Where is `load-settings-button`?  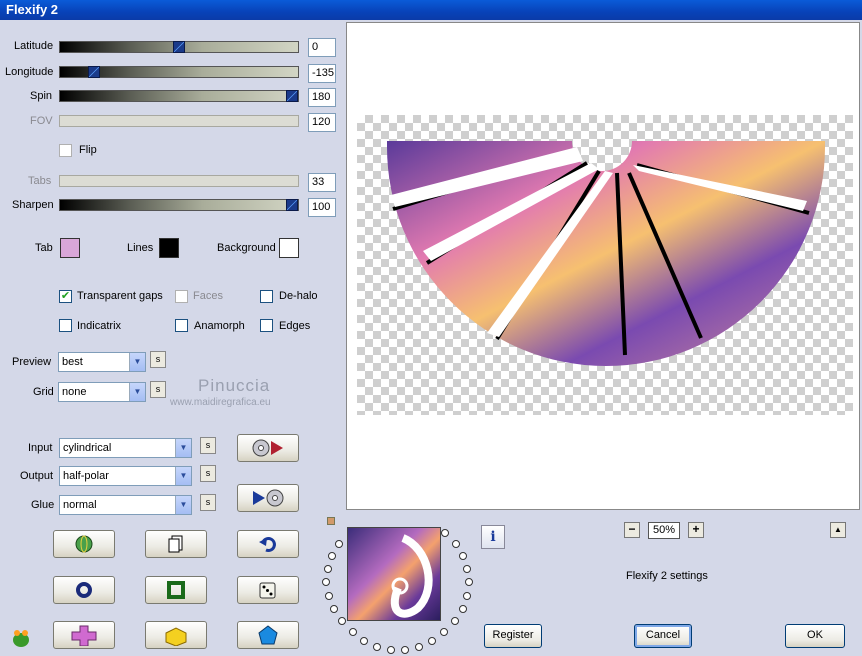 load-settings-button is located at coordinates (268, 448).